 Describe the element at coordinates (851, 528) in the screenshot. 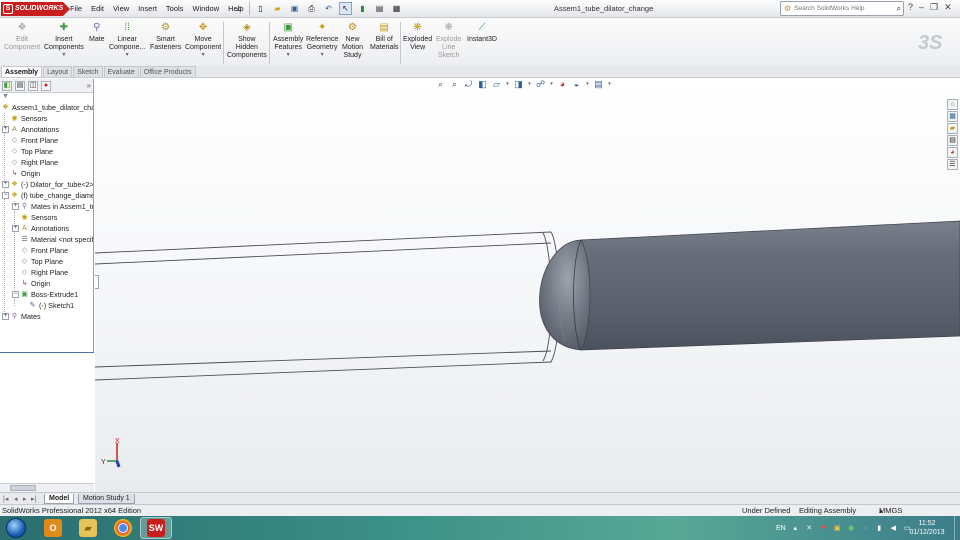

I see `security-icon: ◉` at that location.